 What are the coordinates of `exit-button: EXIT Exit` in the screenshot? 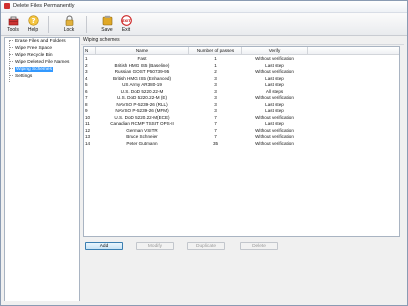 It's located at (126, 24).